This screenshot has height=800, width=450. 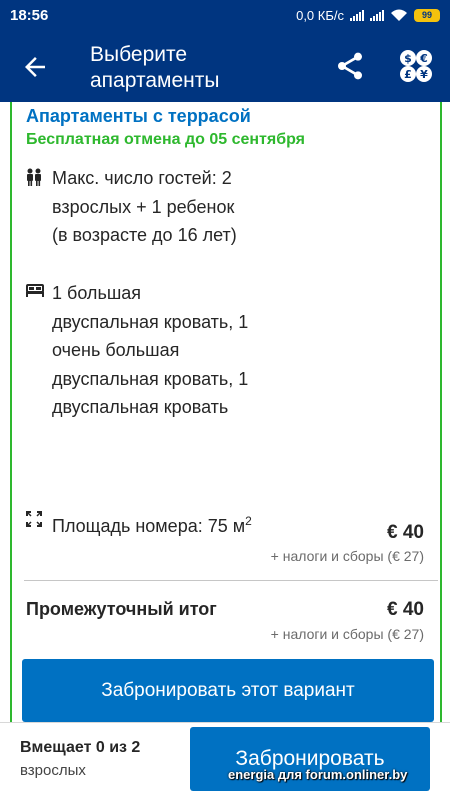 I want to click on bottom-bar: Вмещает 0 из 2 взрослых Забронировать, so click(x=225, y=761).